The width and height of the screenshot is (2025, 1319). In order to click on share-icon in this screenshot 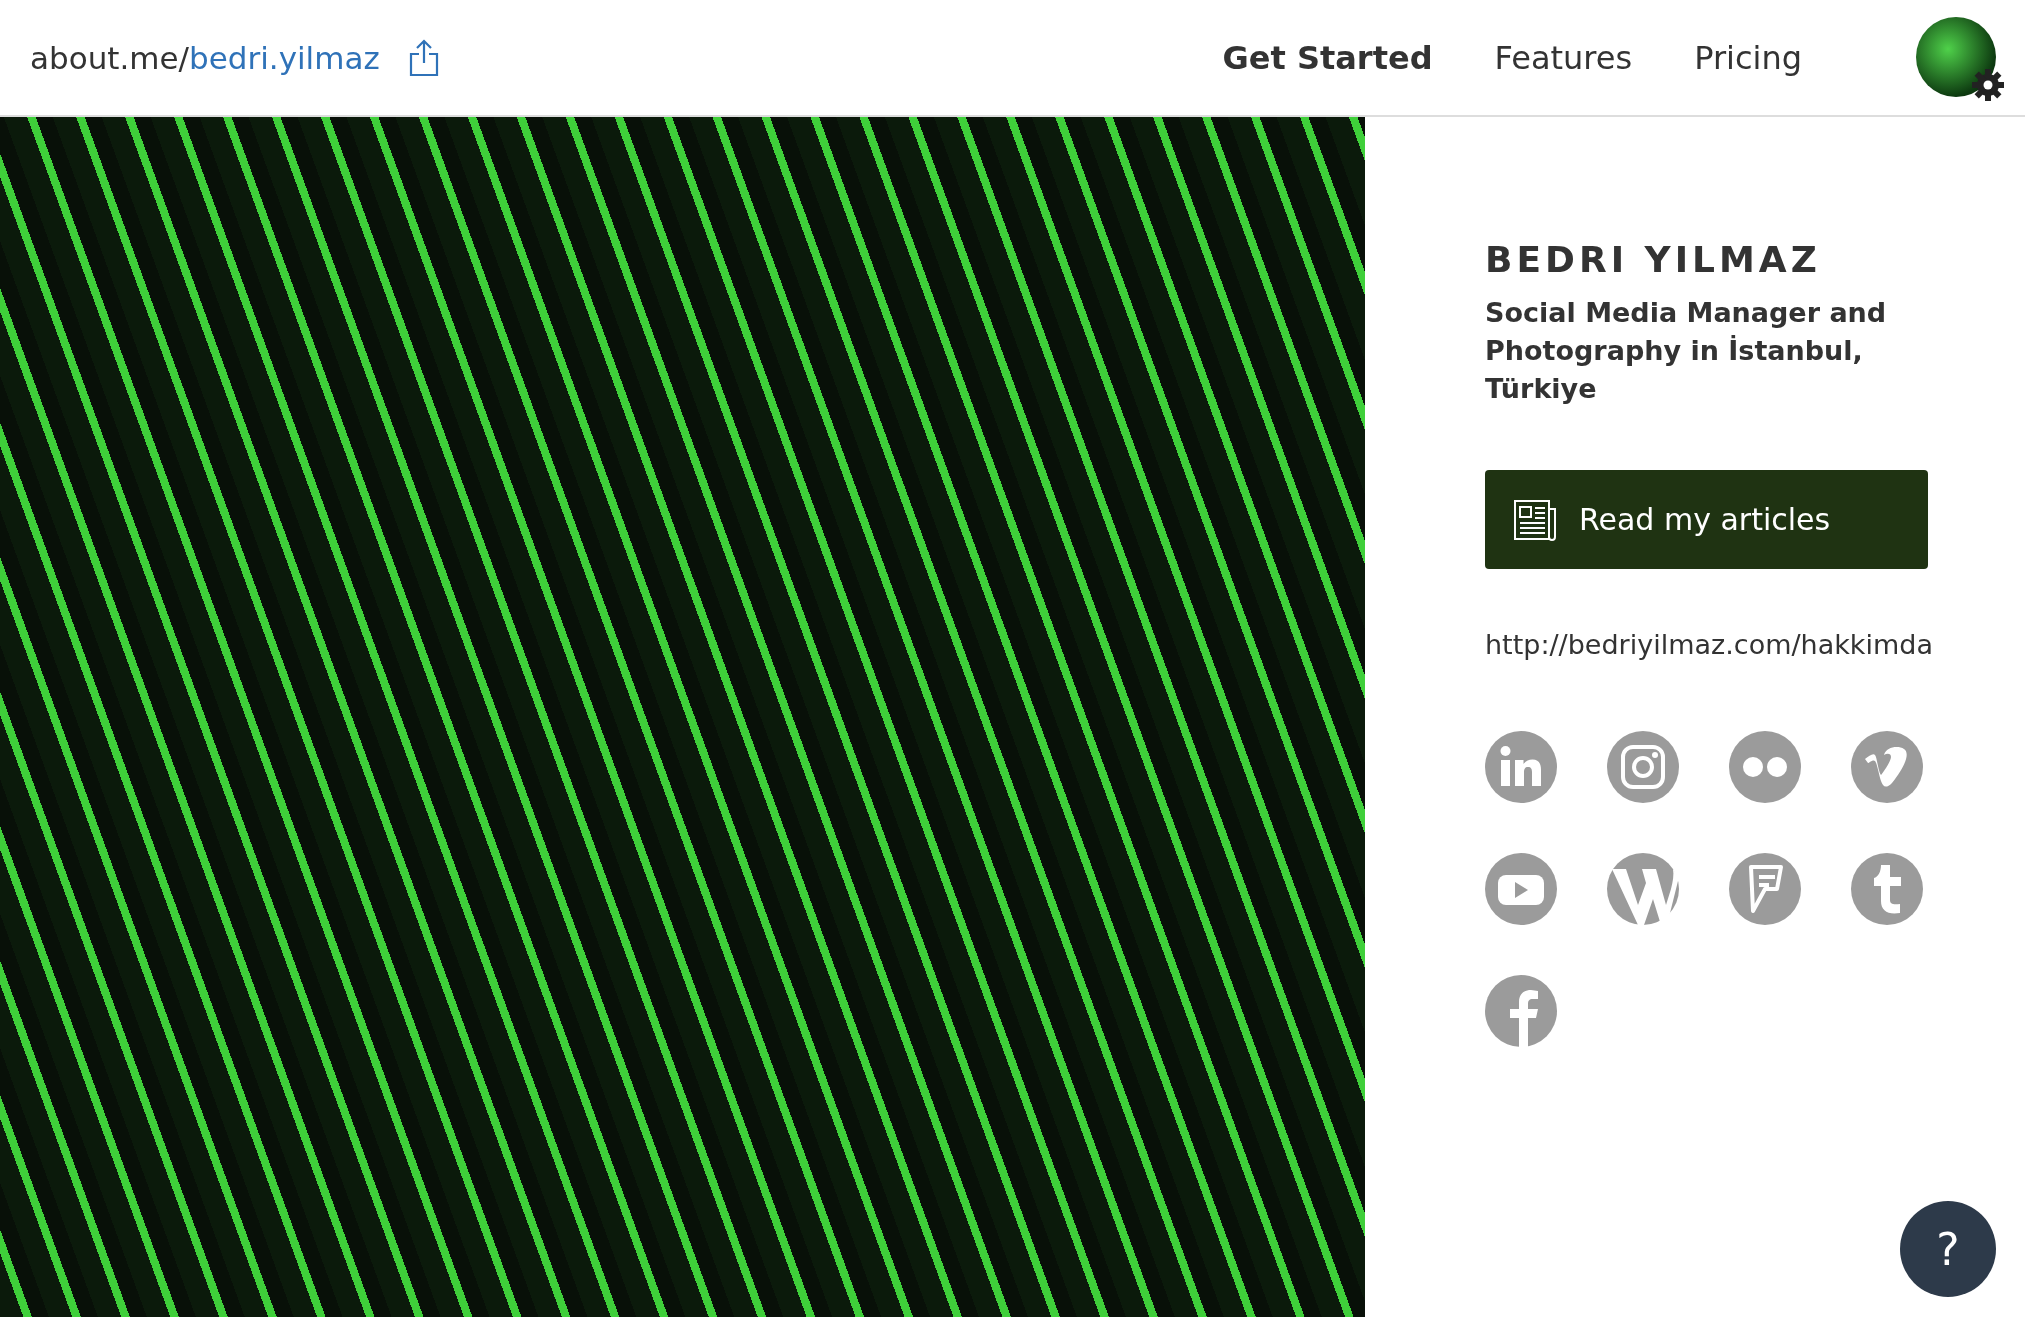, I will do `click(423, 57)`.